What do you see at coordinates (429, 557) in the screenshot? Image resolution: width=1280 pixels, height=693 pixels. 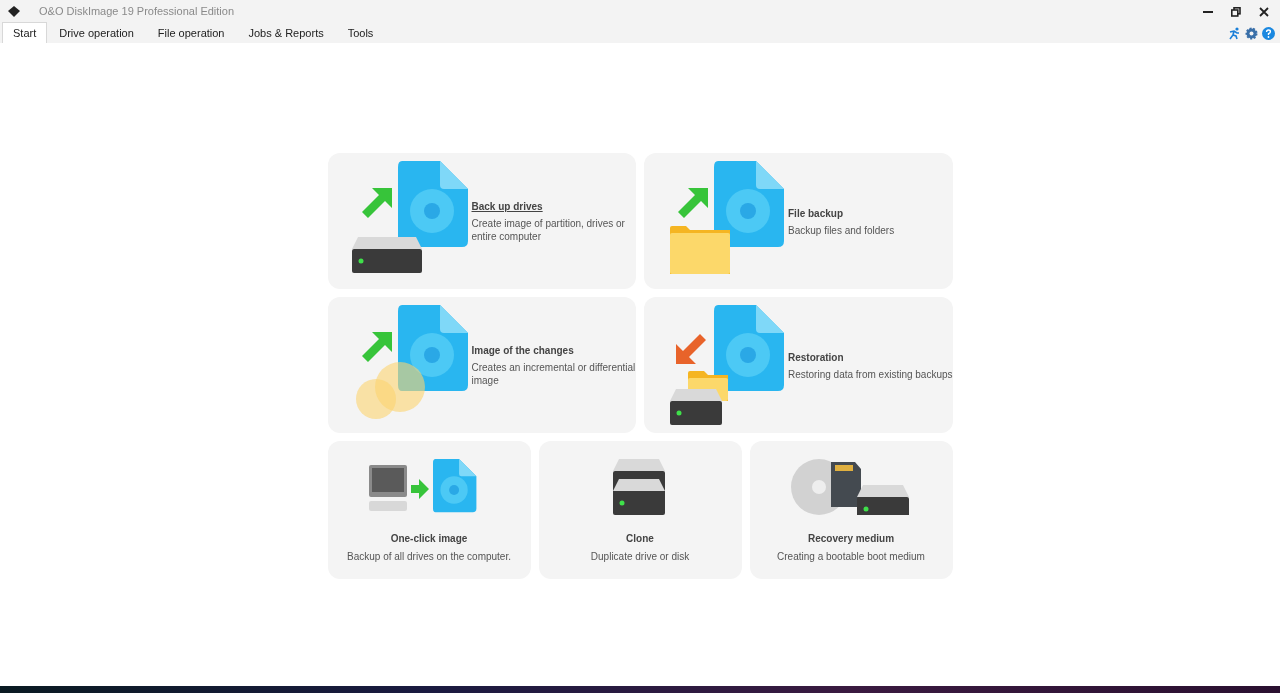 I see `card-description: Backup of all drives on the computer.` at bounding box center [429, 557].